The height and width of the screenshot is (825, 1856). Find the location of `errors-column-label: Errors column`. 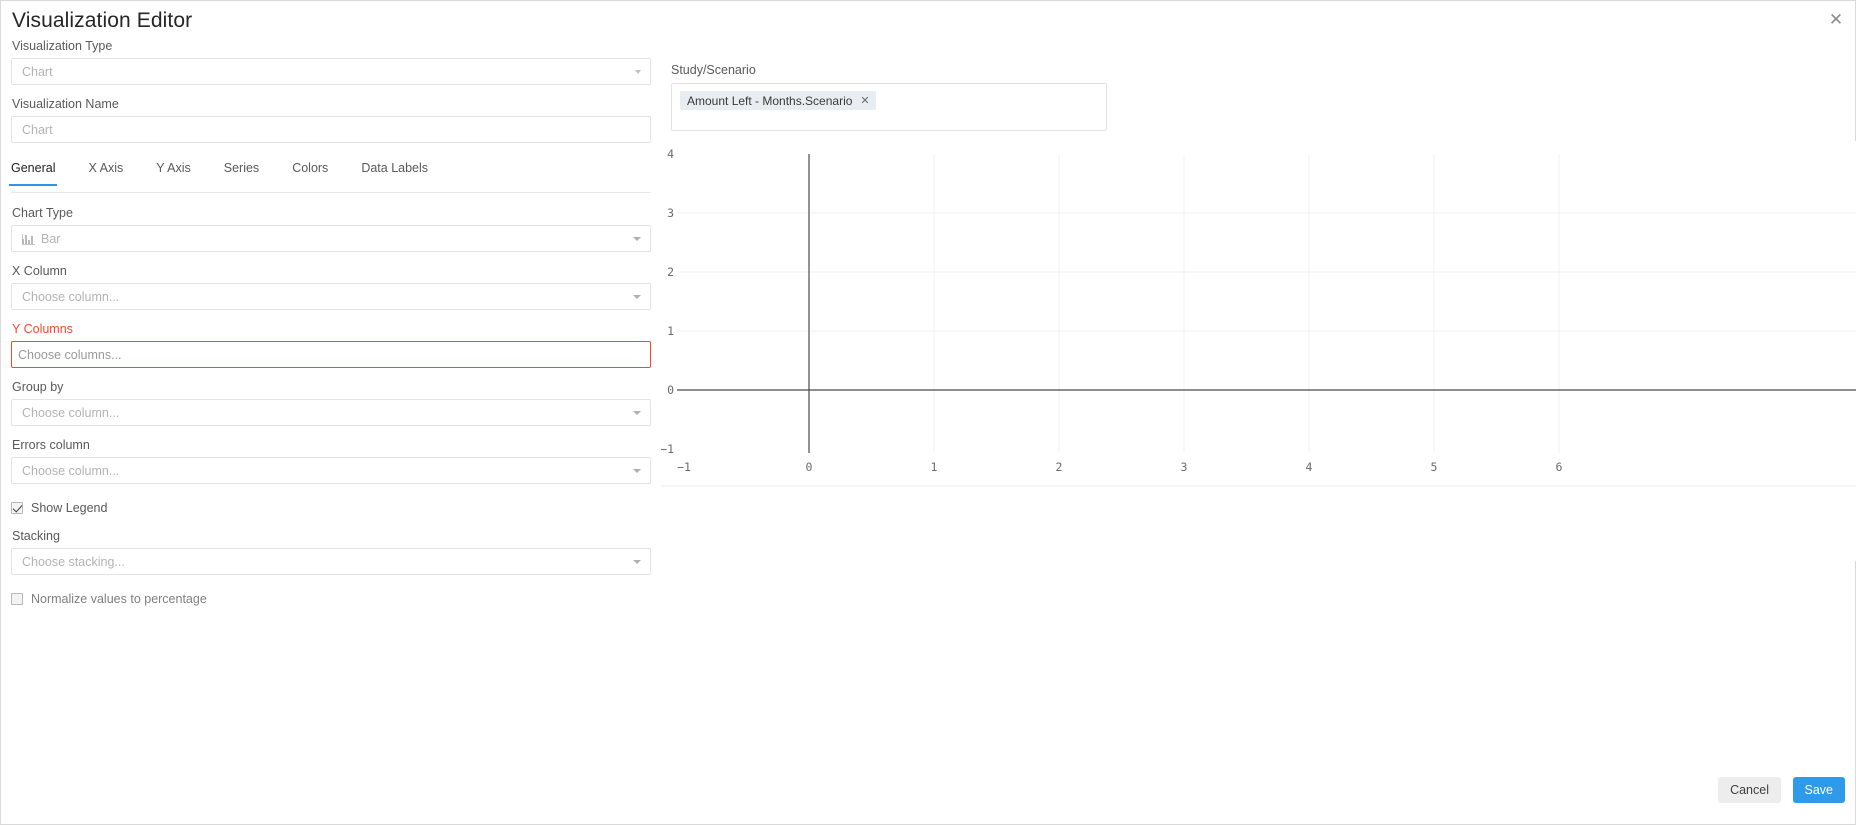

errors-column-label: Errors column is located at coordinates (51, 445).